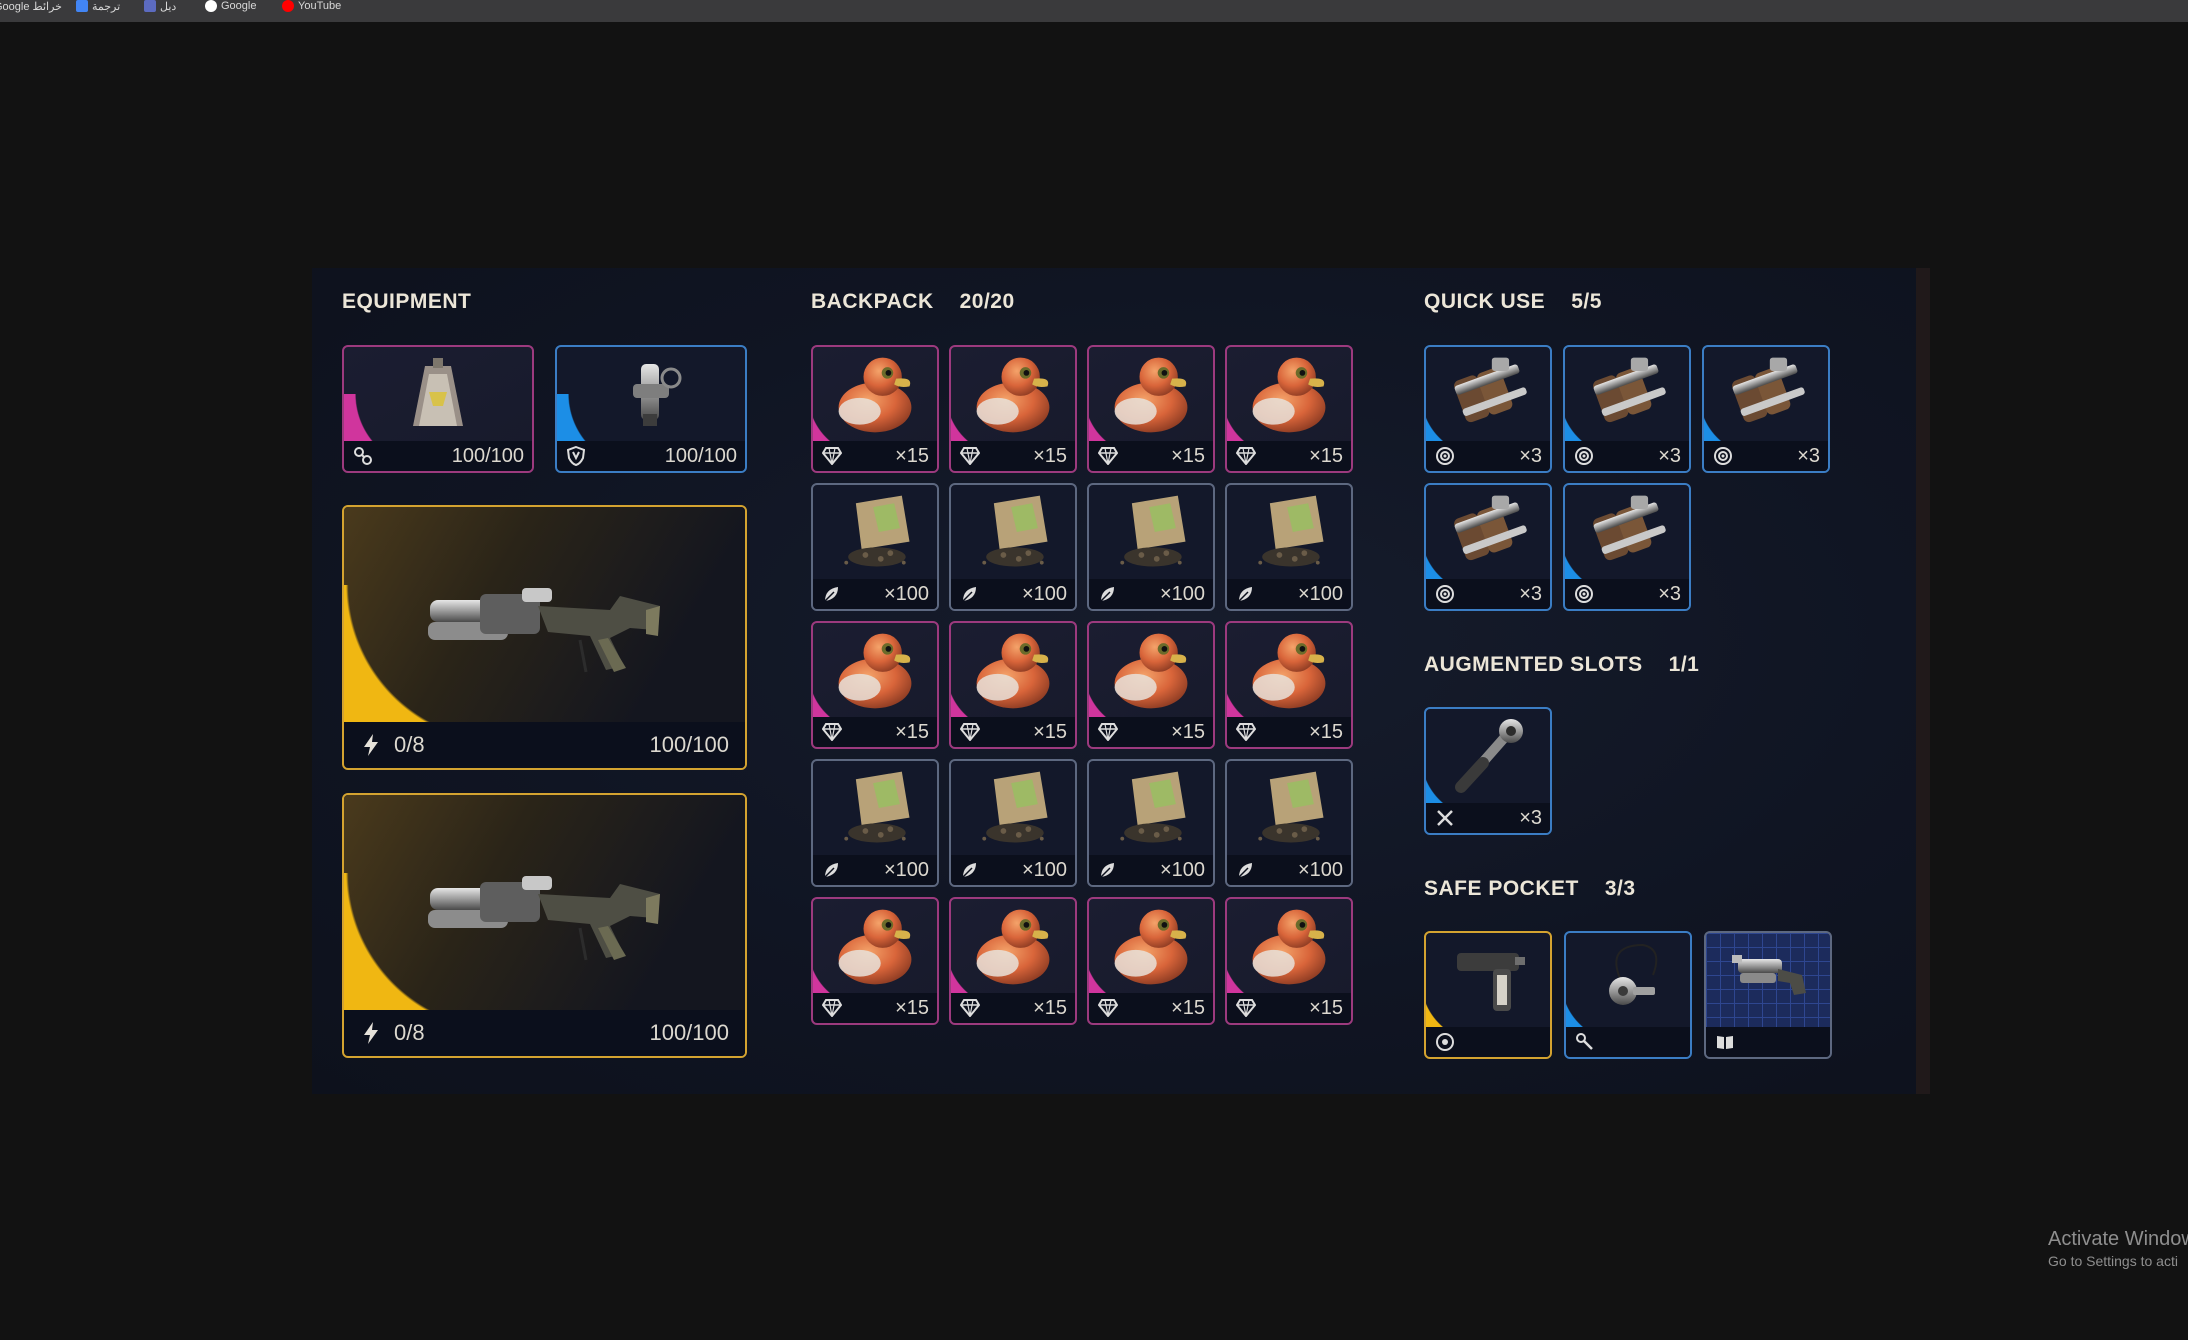  Describe the element at coordinates (544, 1033) in the screenshot. I see `weapon-2-footer: 0/8 100/100` at that location.